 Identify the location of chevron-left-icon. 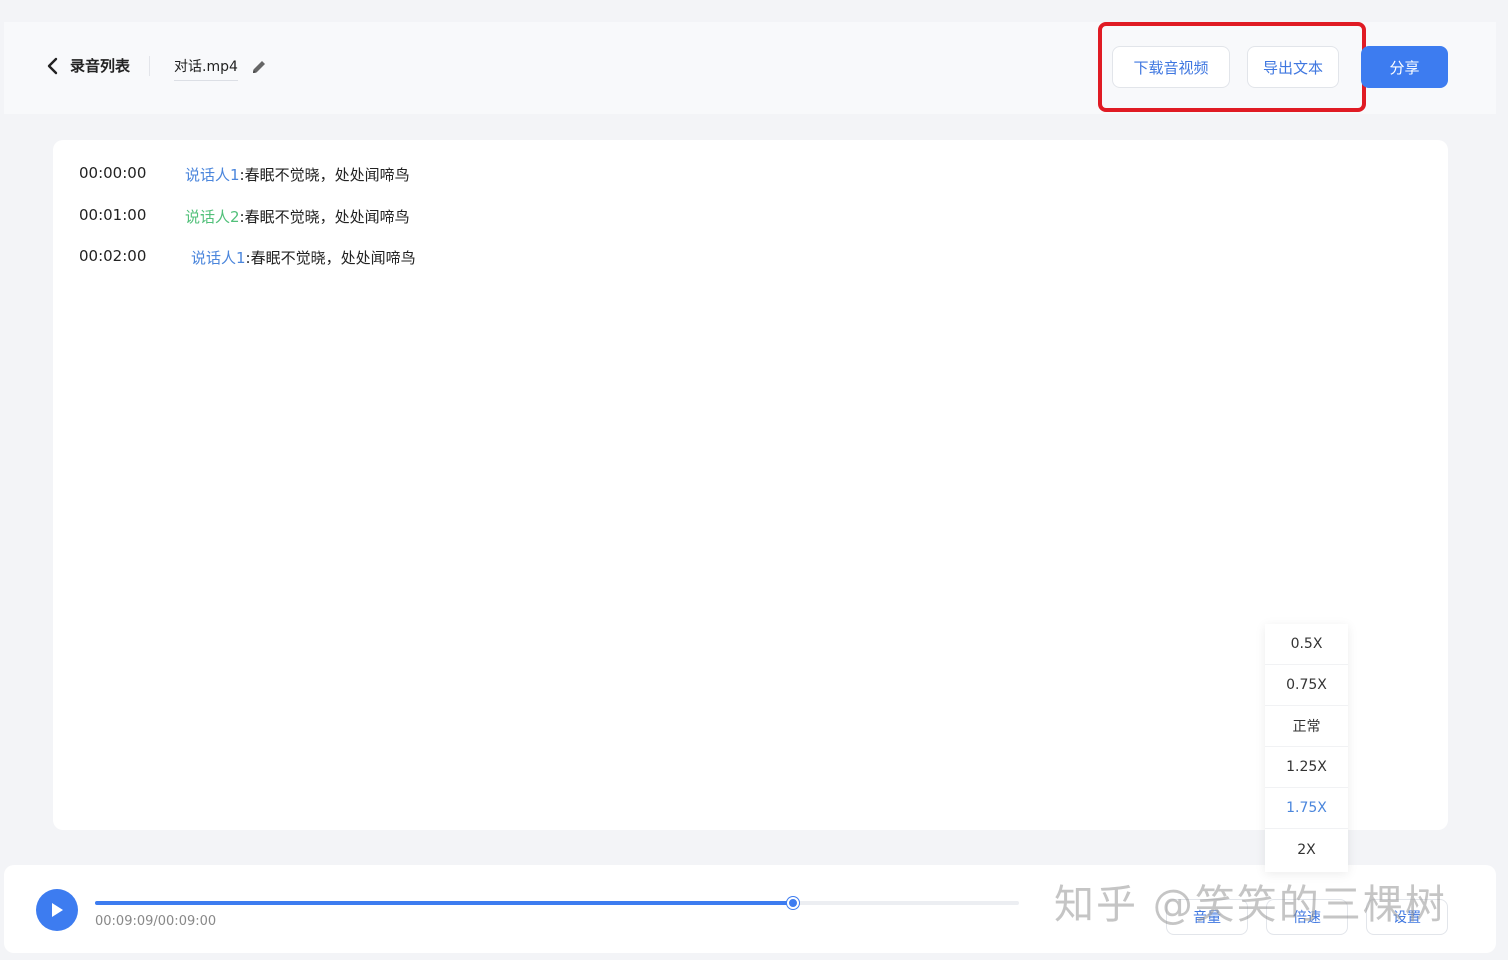
(52, 65).